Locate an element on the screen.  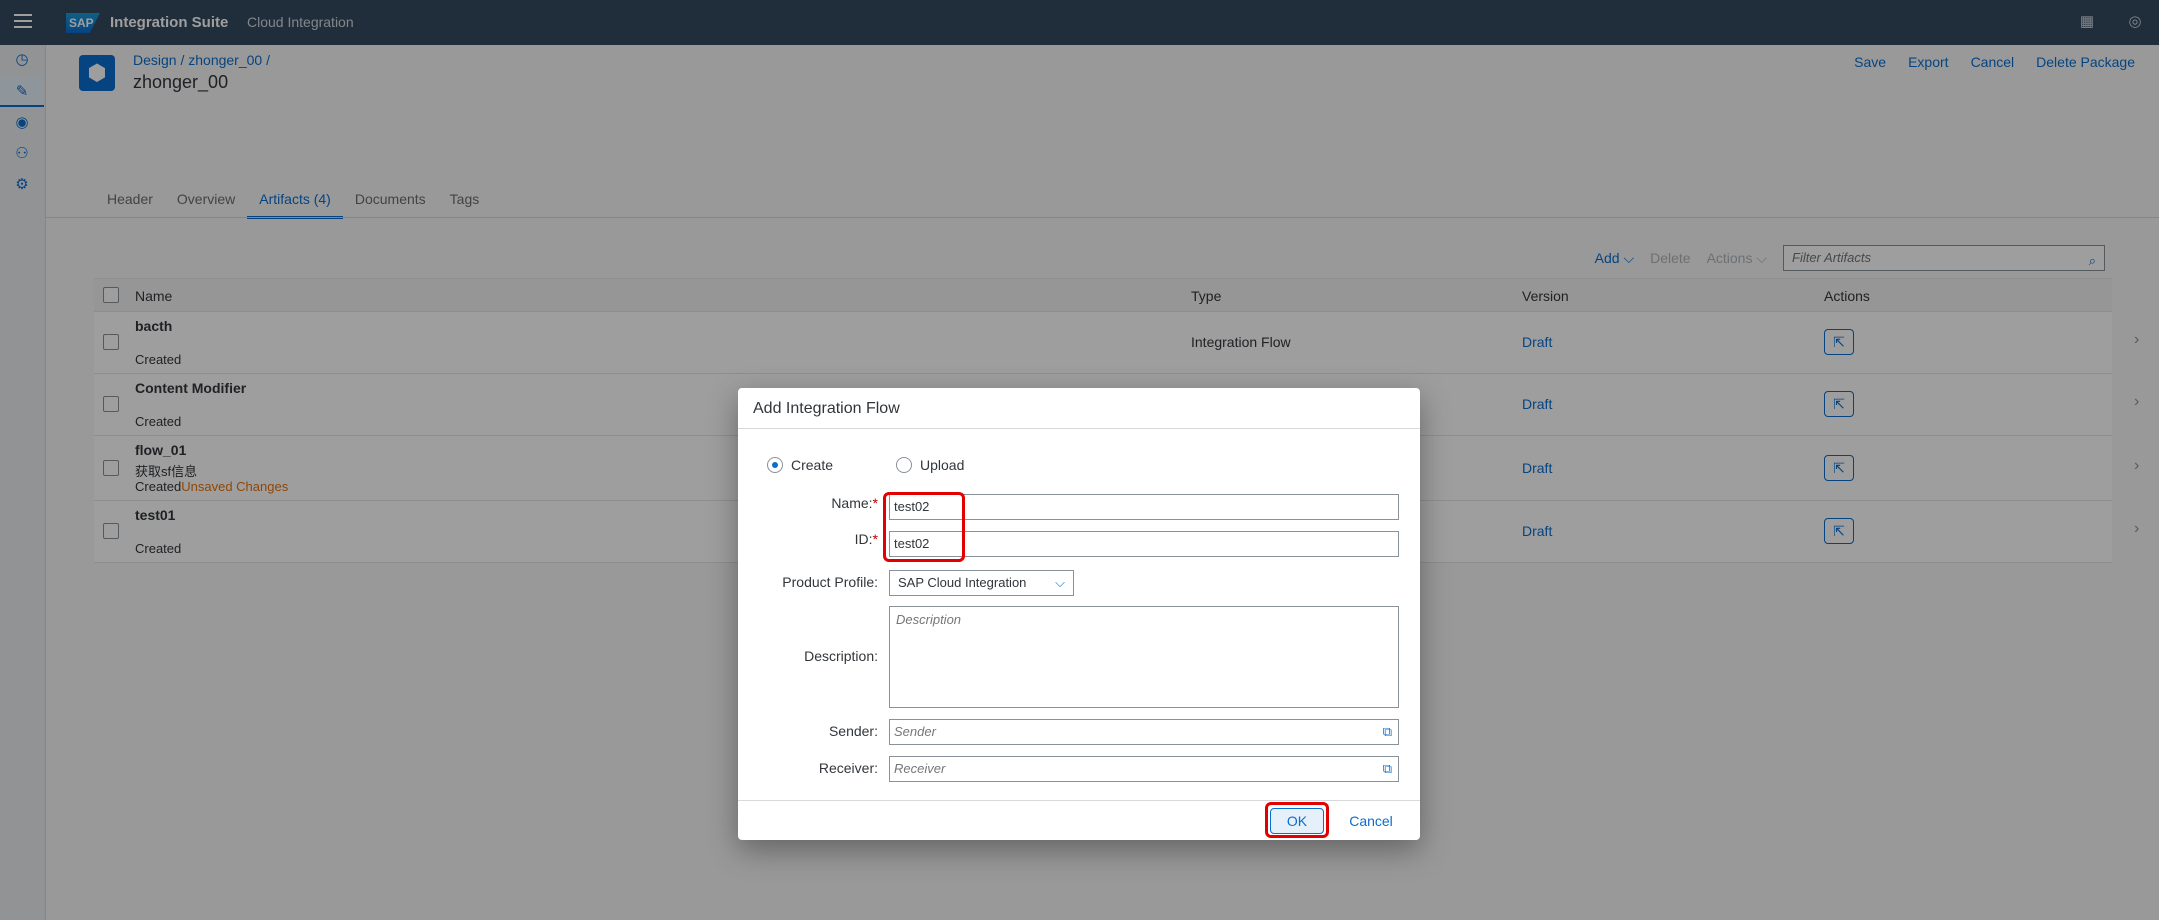
description-label: Description: is located at coordinates (841, 656).